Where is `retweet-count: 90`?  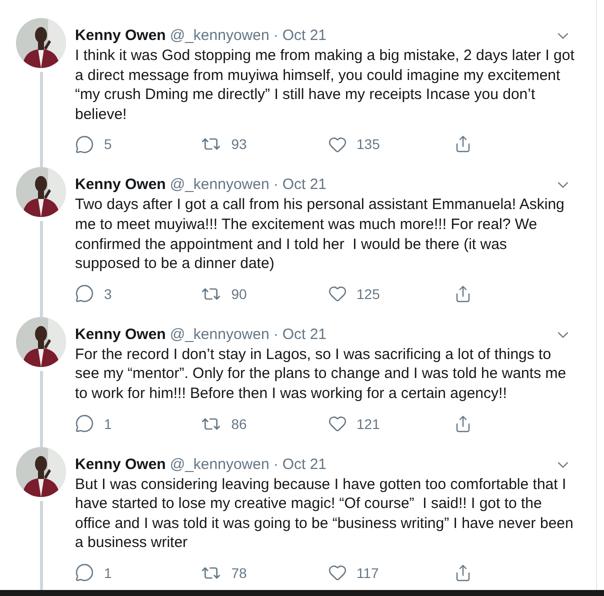
retweet-count: 90 is located at coordinates (239, 294).